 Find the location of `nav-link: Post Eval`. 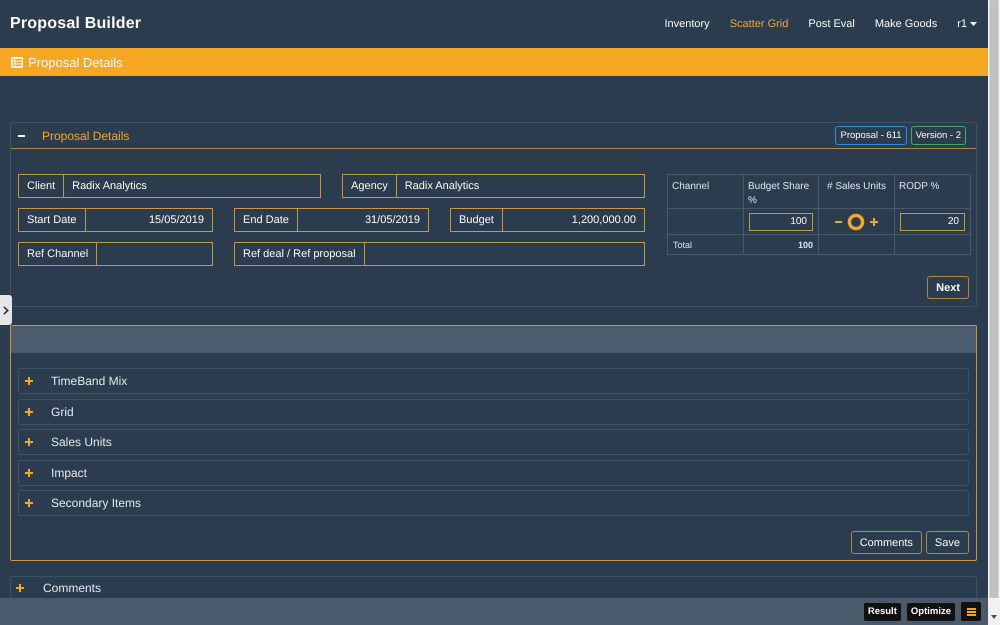

nav-link: Post Eval is located at coordinates (831, 24).